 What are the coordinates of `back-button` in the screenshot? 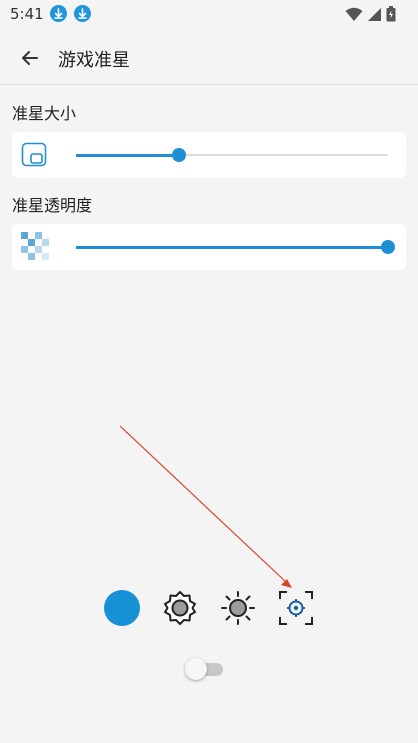 It's located at (30, 58).